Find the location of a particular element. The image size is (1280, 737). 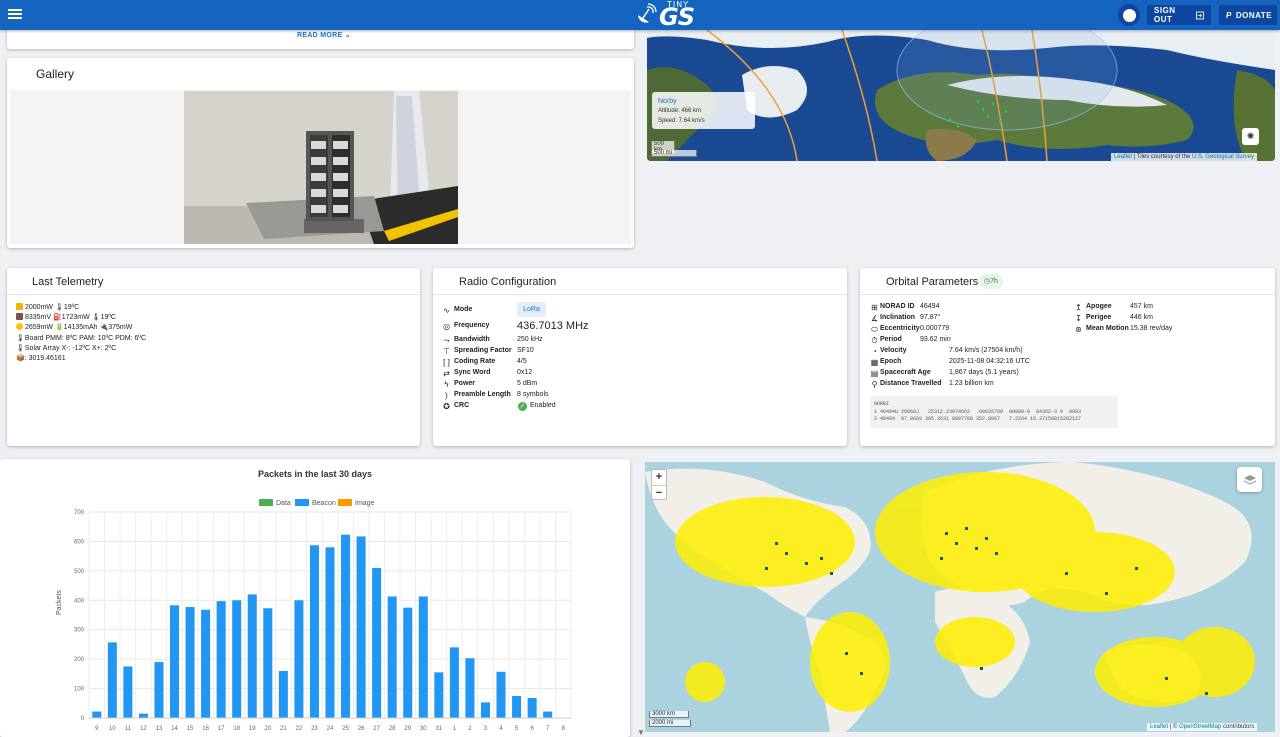

popup-satellite-name: Norby is located at coordinates (703, 101).